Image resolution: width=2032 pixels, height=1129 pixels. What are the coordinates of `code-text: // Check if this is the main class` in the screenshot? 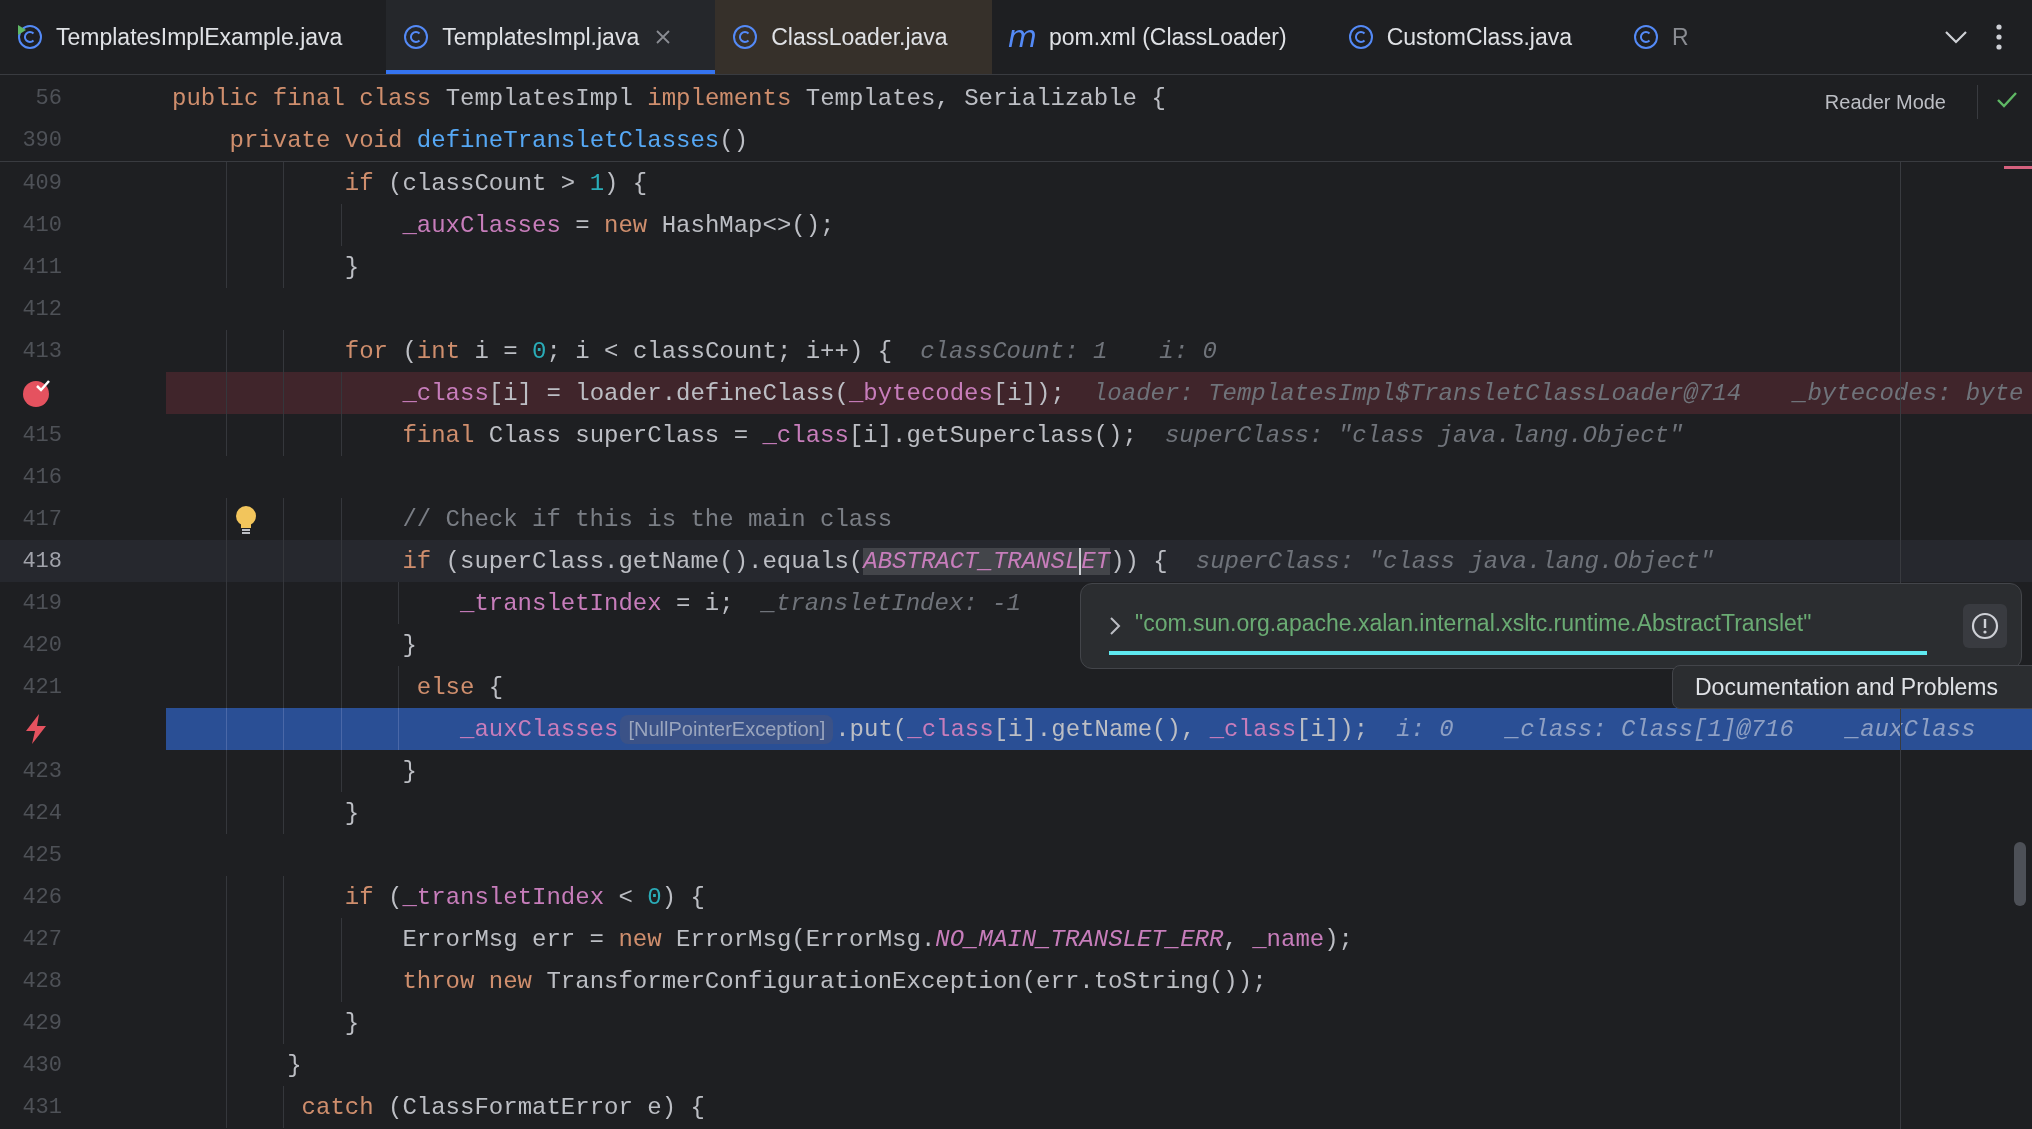 It's located at (647, 519).